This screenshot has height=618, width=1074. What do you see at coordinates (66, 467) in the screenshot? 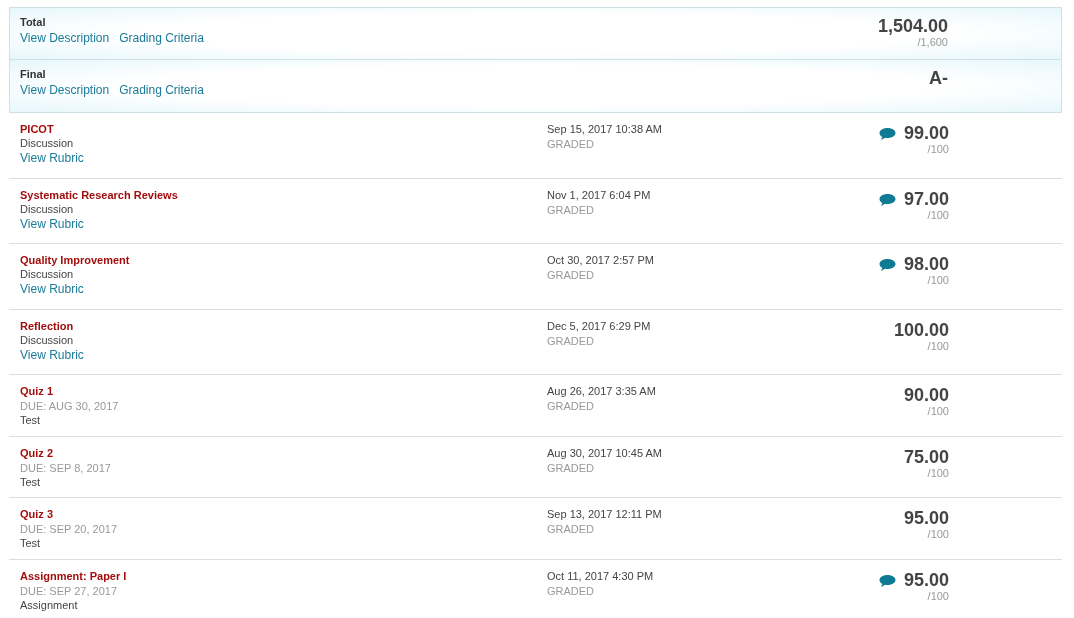
I see `due-date: DUE: SEP 8, 2017` at bounding box center [66, 467].